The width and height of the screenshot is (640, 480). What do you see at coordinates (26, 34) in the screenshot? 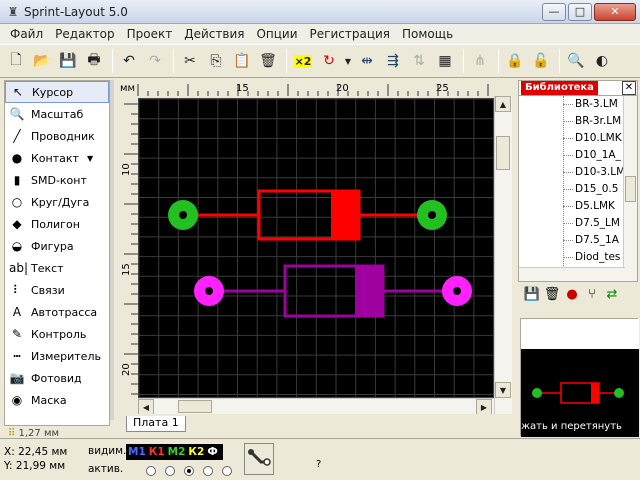
I see `menu-file: Файл` at bounding box center [26, 34].